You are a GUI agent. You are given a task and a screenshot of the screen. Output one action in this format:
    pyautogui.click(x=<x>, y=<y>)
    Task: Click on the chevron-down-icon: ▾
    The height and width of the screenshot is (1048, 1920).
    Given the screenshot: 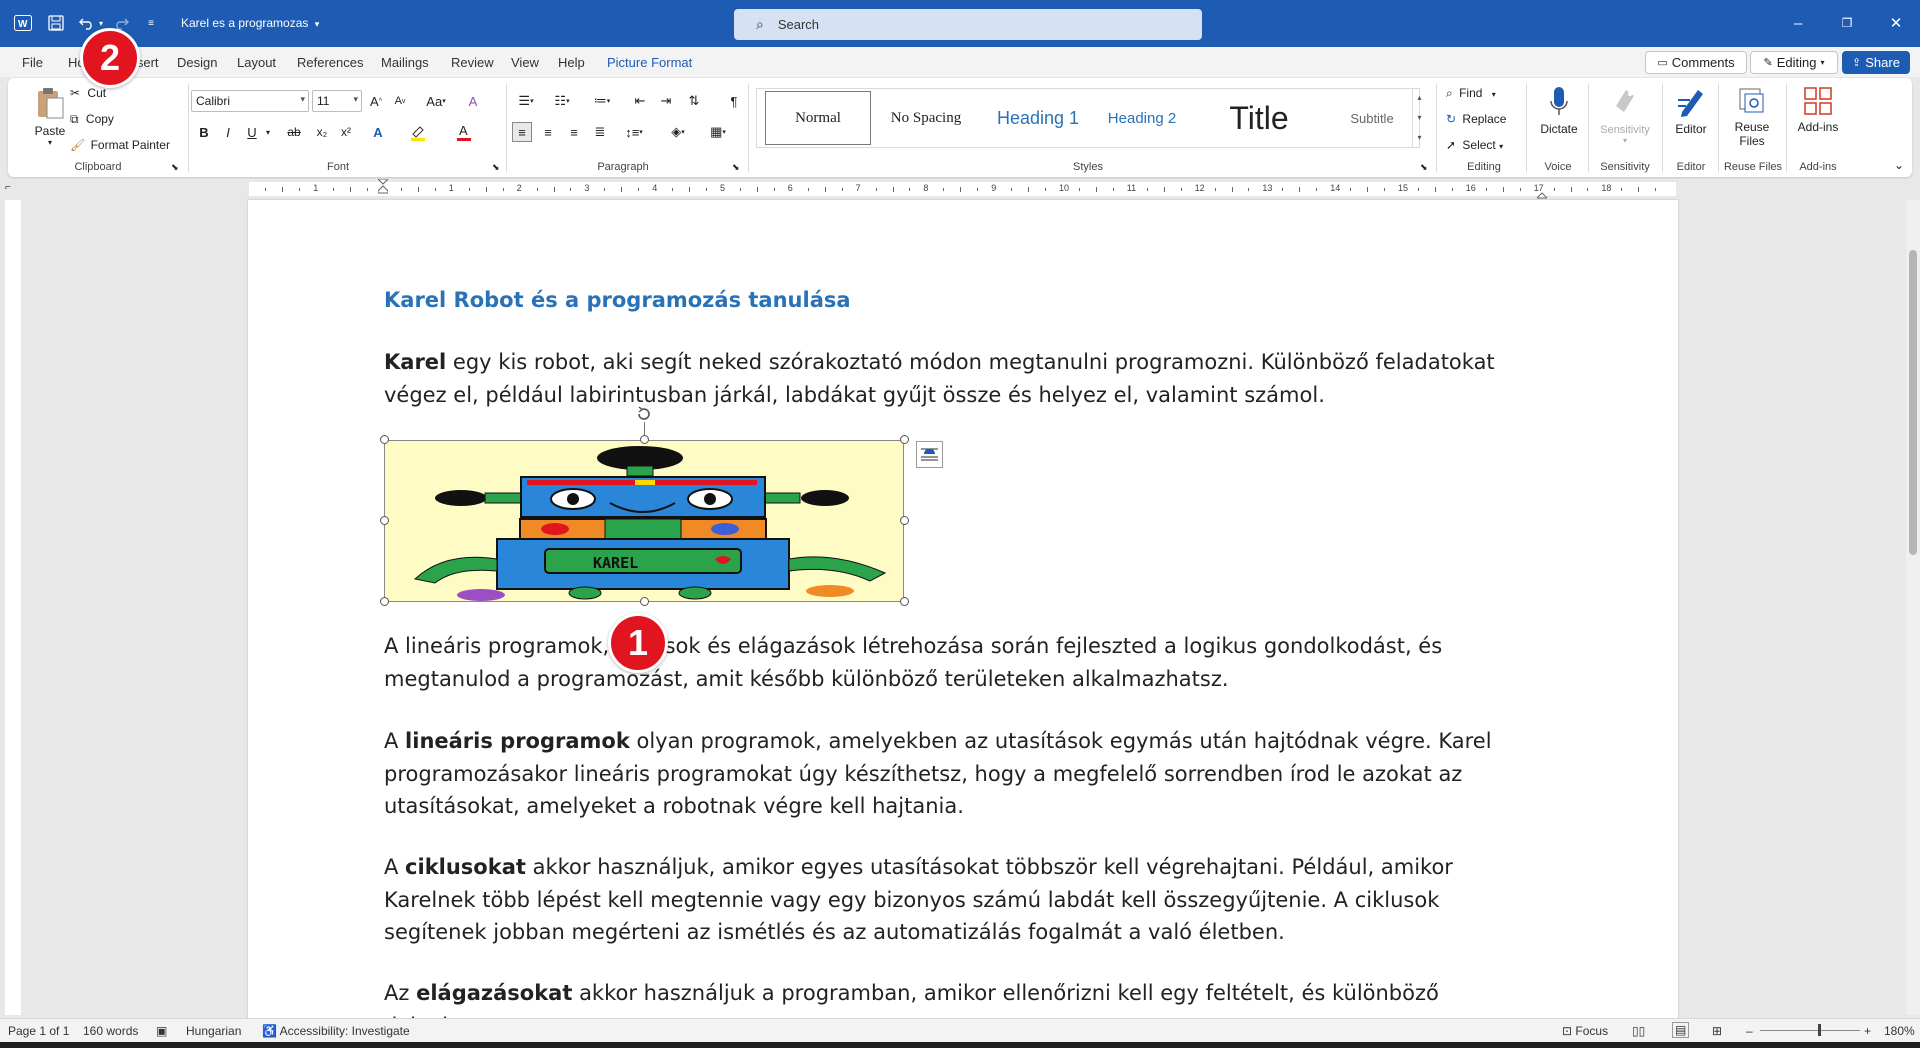 What is the action you would take?
    pyautogui.click(x=268, y=132)
    